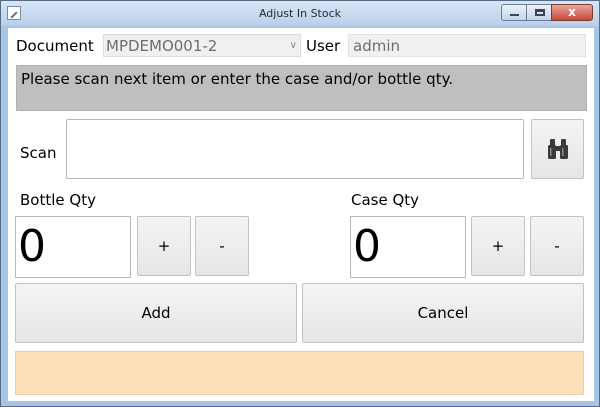  I want to click on maximize-icon, so click(540, 12).